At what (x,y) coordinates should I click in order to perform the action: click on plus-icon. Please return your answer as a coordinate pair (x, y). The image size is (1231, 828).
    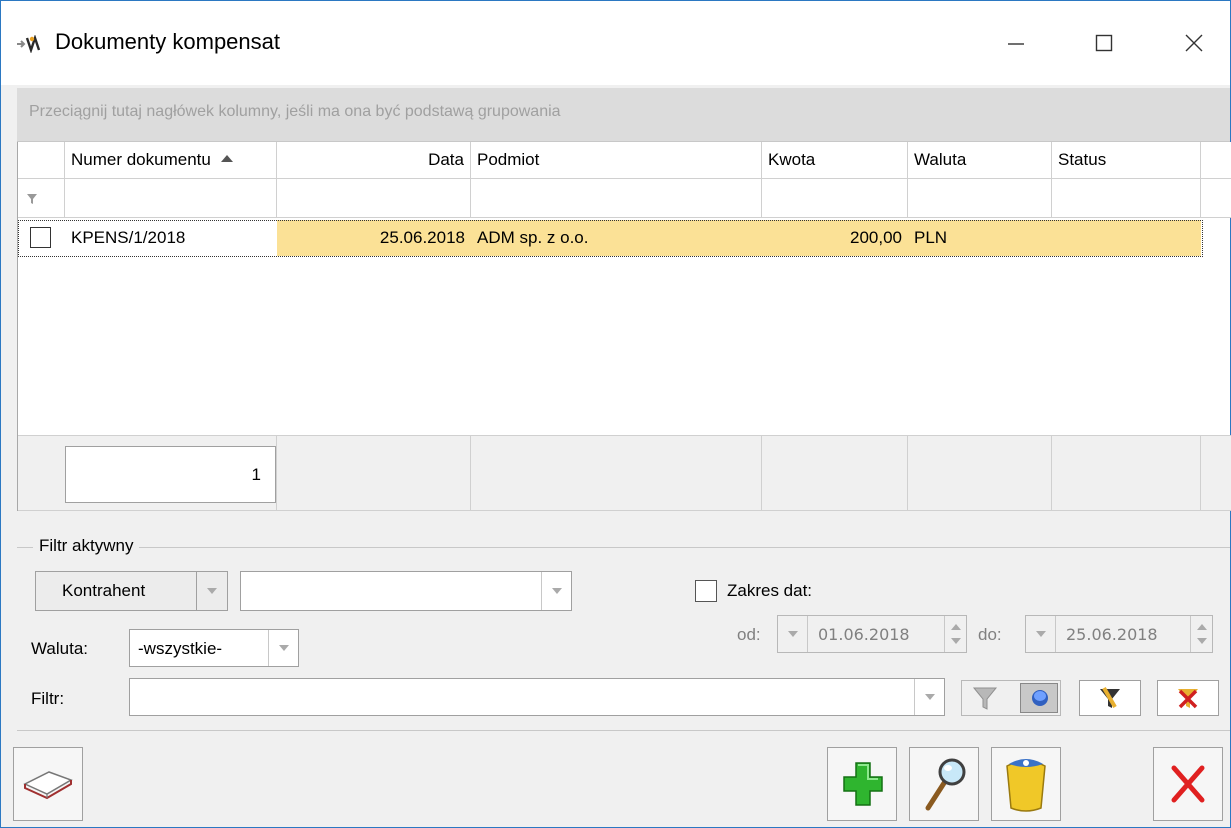
    Looking at the image, I should click on (863, 784).